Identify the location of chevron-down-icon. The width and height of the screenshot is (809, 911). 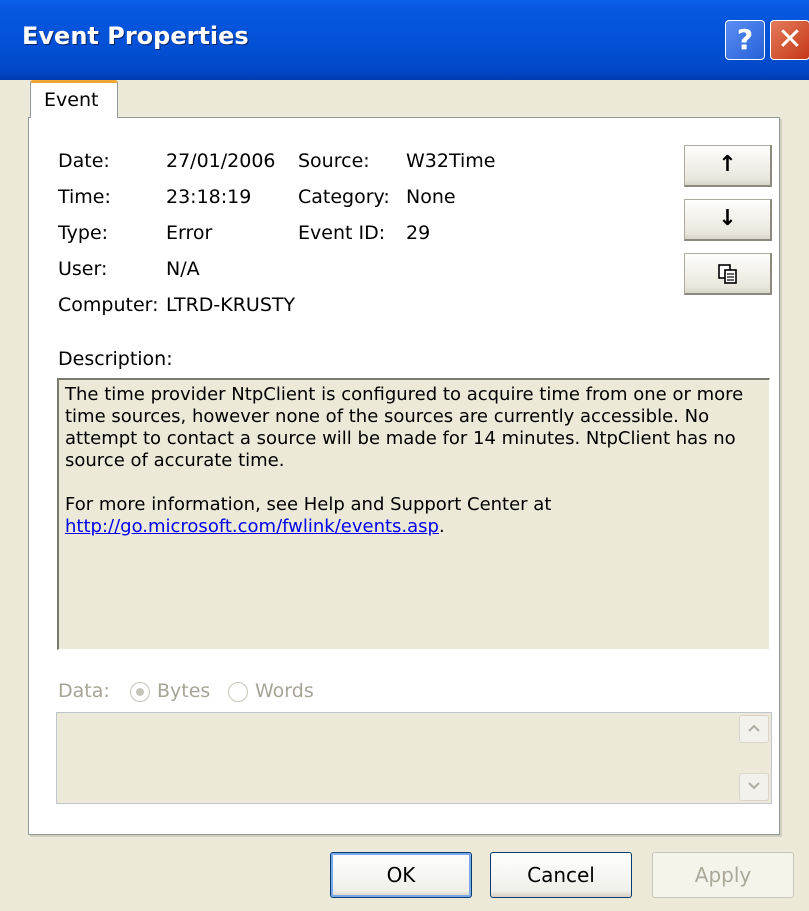
(754, 786).